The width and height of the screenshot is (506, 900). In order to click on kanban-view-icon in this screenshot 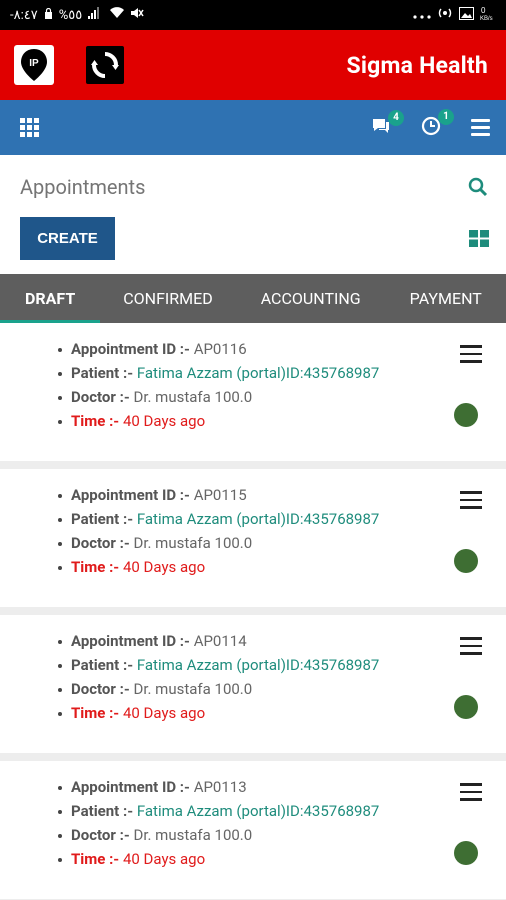, I will do `click(479, 240)`.